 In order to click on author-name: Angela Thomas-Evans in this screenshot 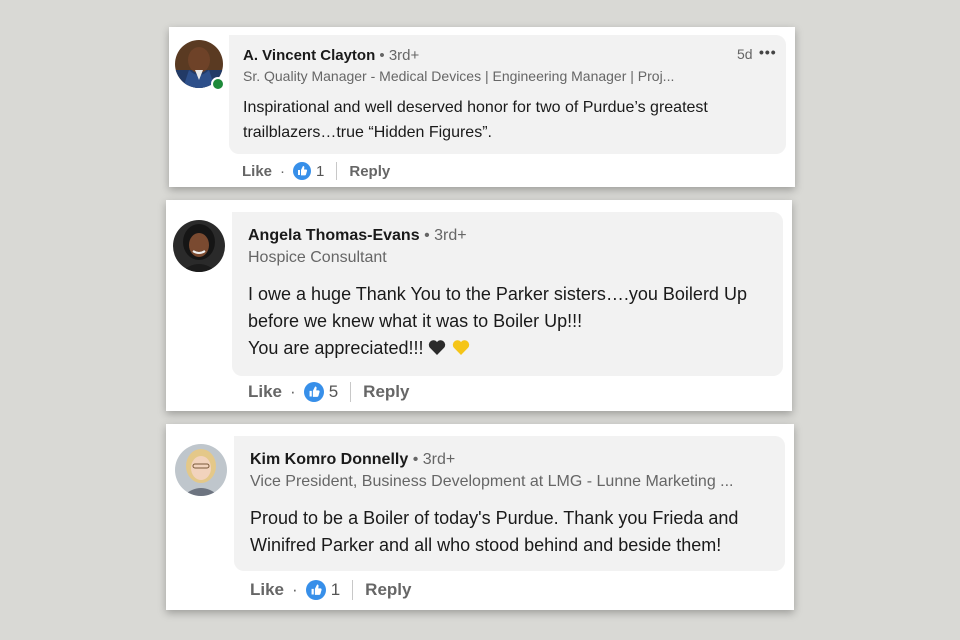, I will do `click(334, 235)`.